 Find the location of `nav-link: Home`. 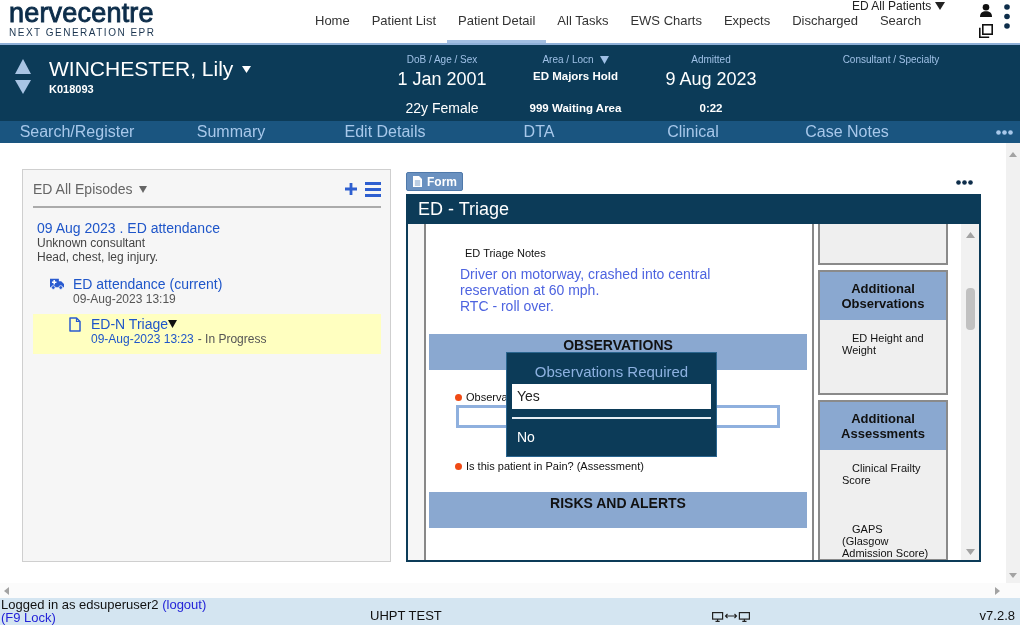

nav-link: Home is located at coordinates (332, 27).